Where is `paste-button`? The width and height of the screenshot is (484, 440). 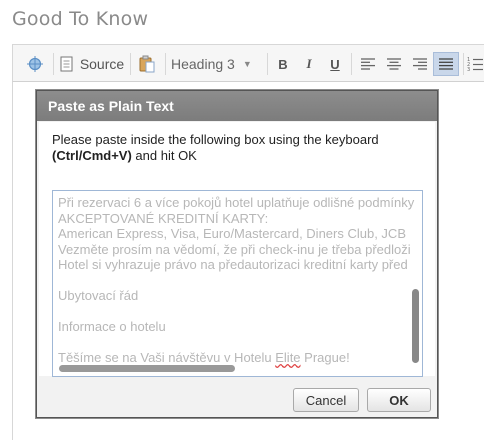
paste-button is located at coordinates (147, 64).